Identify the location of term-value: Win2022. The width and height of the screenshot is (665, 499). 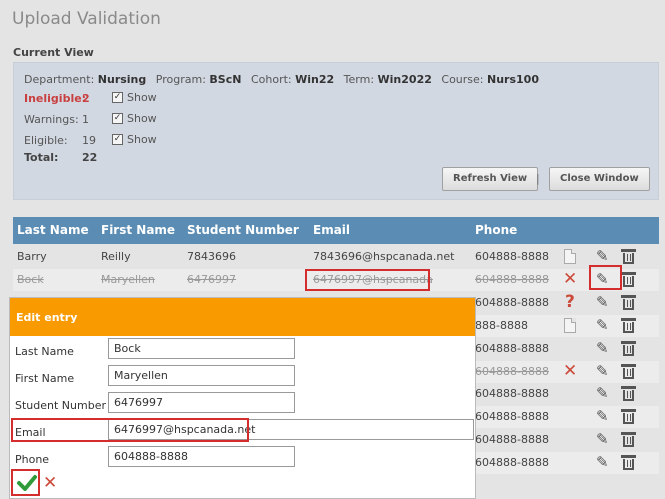
(404, 79).